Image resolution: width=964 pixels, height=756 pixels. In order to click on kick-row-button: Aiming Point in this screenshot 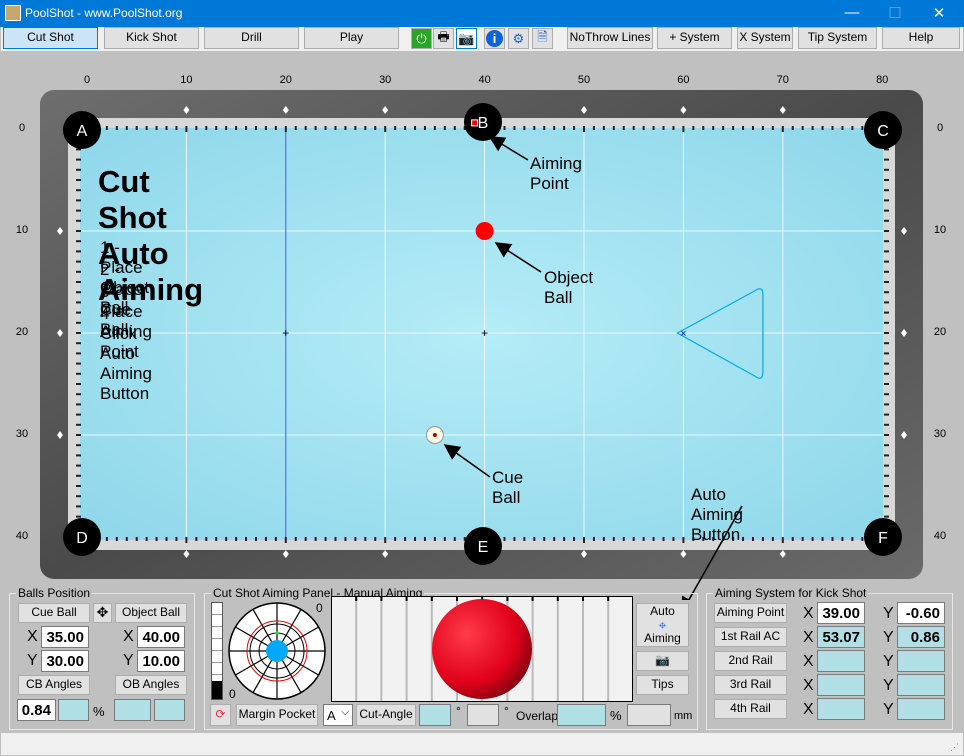, I will do `click(750, 613)`.